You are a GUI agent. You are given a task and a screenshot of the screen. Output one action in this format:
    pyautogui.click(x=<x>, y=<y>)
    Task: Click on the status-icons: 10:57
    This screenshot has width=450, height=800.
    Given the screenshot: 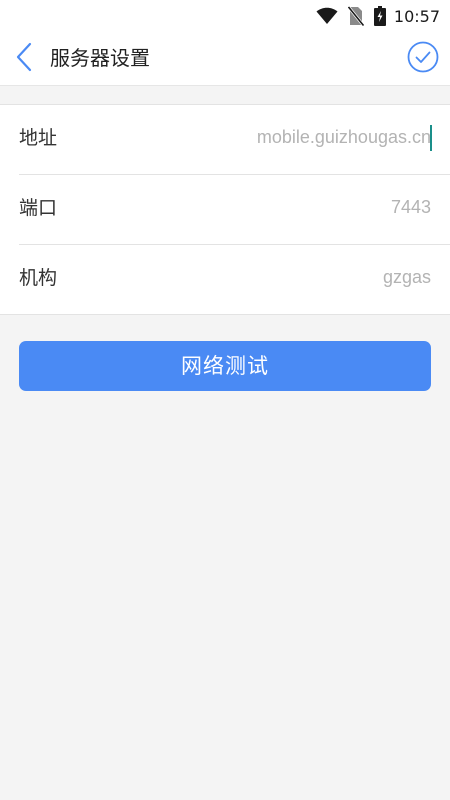 What is the action you would take?
    pyautogui.click(x=378, y=16)
    